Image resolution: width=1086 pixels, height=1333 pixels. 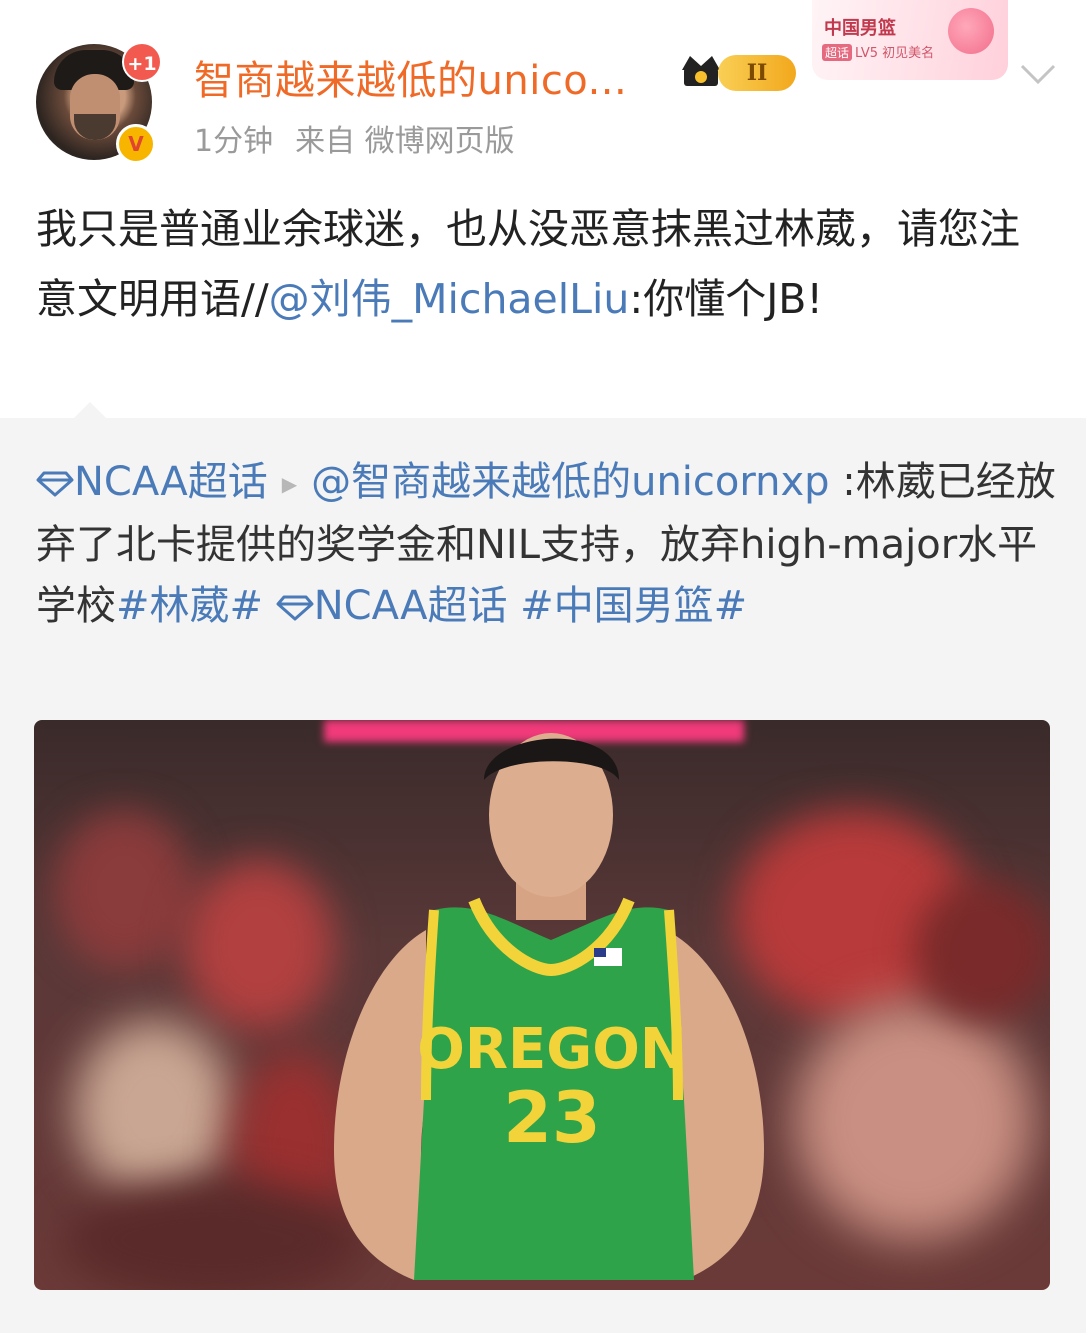 I want to click on flower-icon, so click(x=971, y=31).